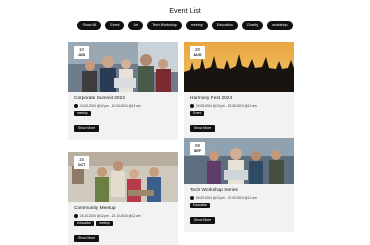  I want to click on event-title: Harmony Fest 2024, so click(211, 98).